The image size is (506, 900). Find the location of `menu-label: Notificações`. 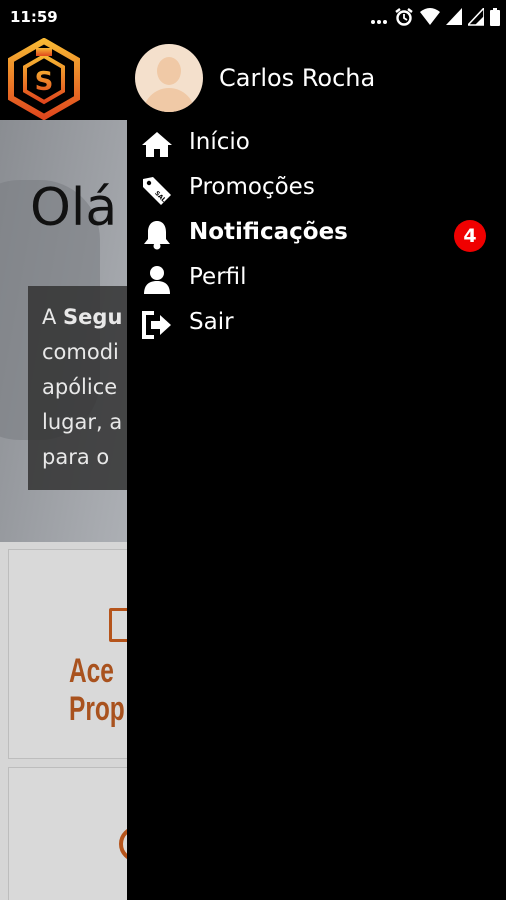

menu-label: Notificações is located at coordinates (268, 232).